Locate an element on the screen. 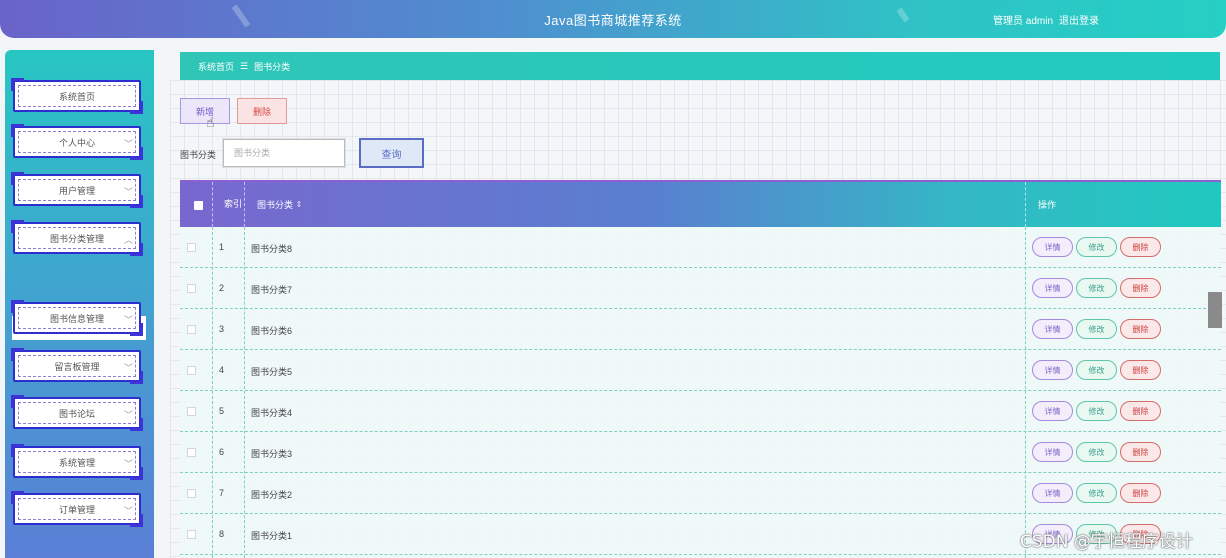 The image size is (1226, 558). sidebar-item-book-category-mgmt: 图书分类管理 ︿ is located at coordinates (77, 238).